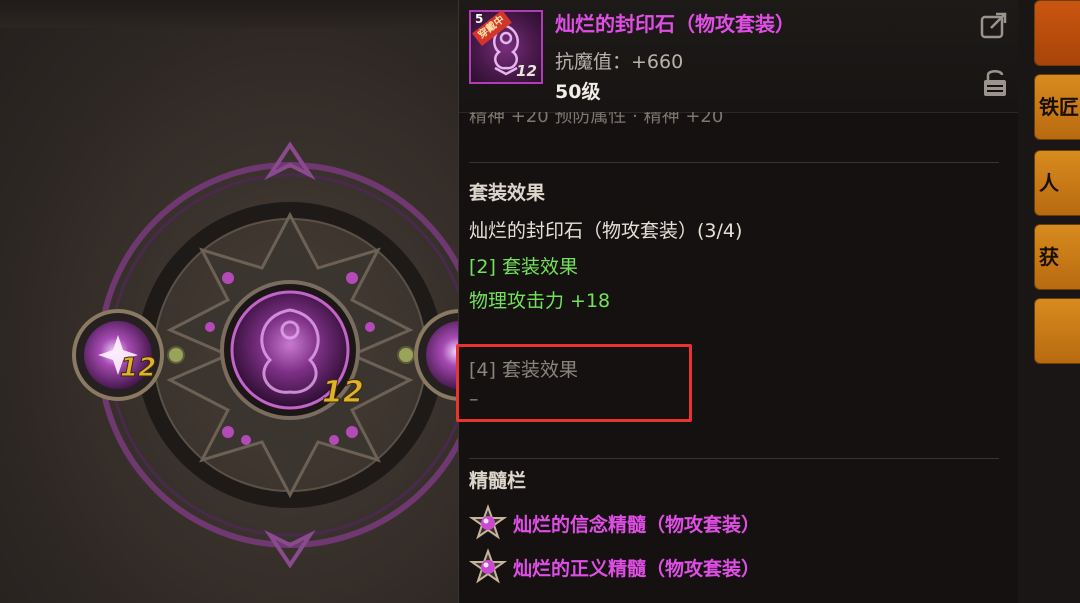 This screenshot has width=1080, height=603. Describe the element at coordinates (138, 368) in the screenshot. I see `left-slot-level: 12` at that location.